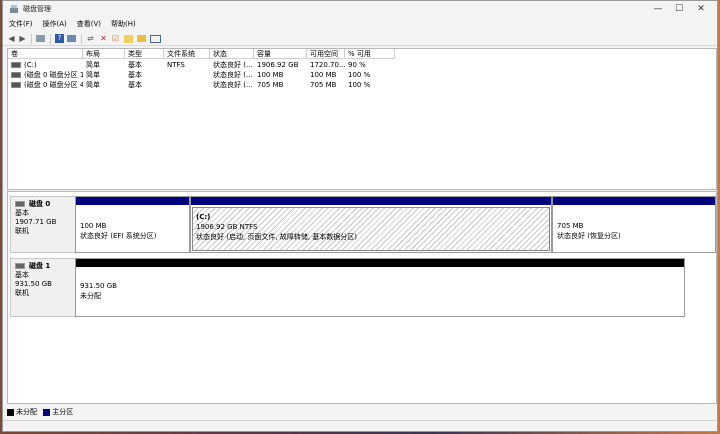 Image resolution: width=720 pixels, height=434 pixels. Describe the element at coordinates (270, 85) in the screenshot. I see `capacity-cell: 705 MB` at that location.